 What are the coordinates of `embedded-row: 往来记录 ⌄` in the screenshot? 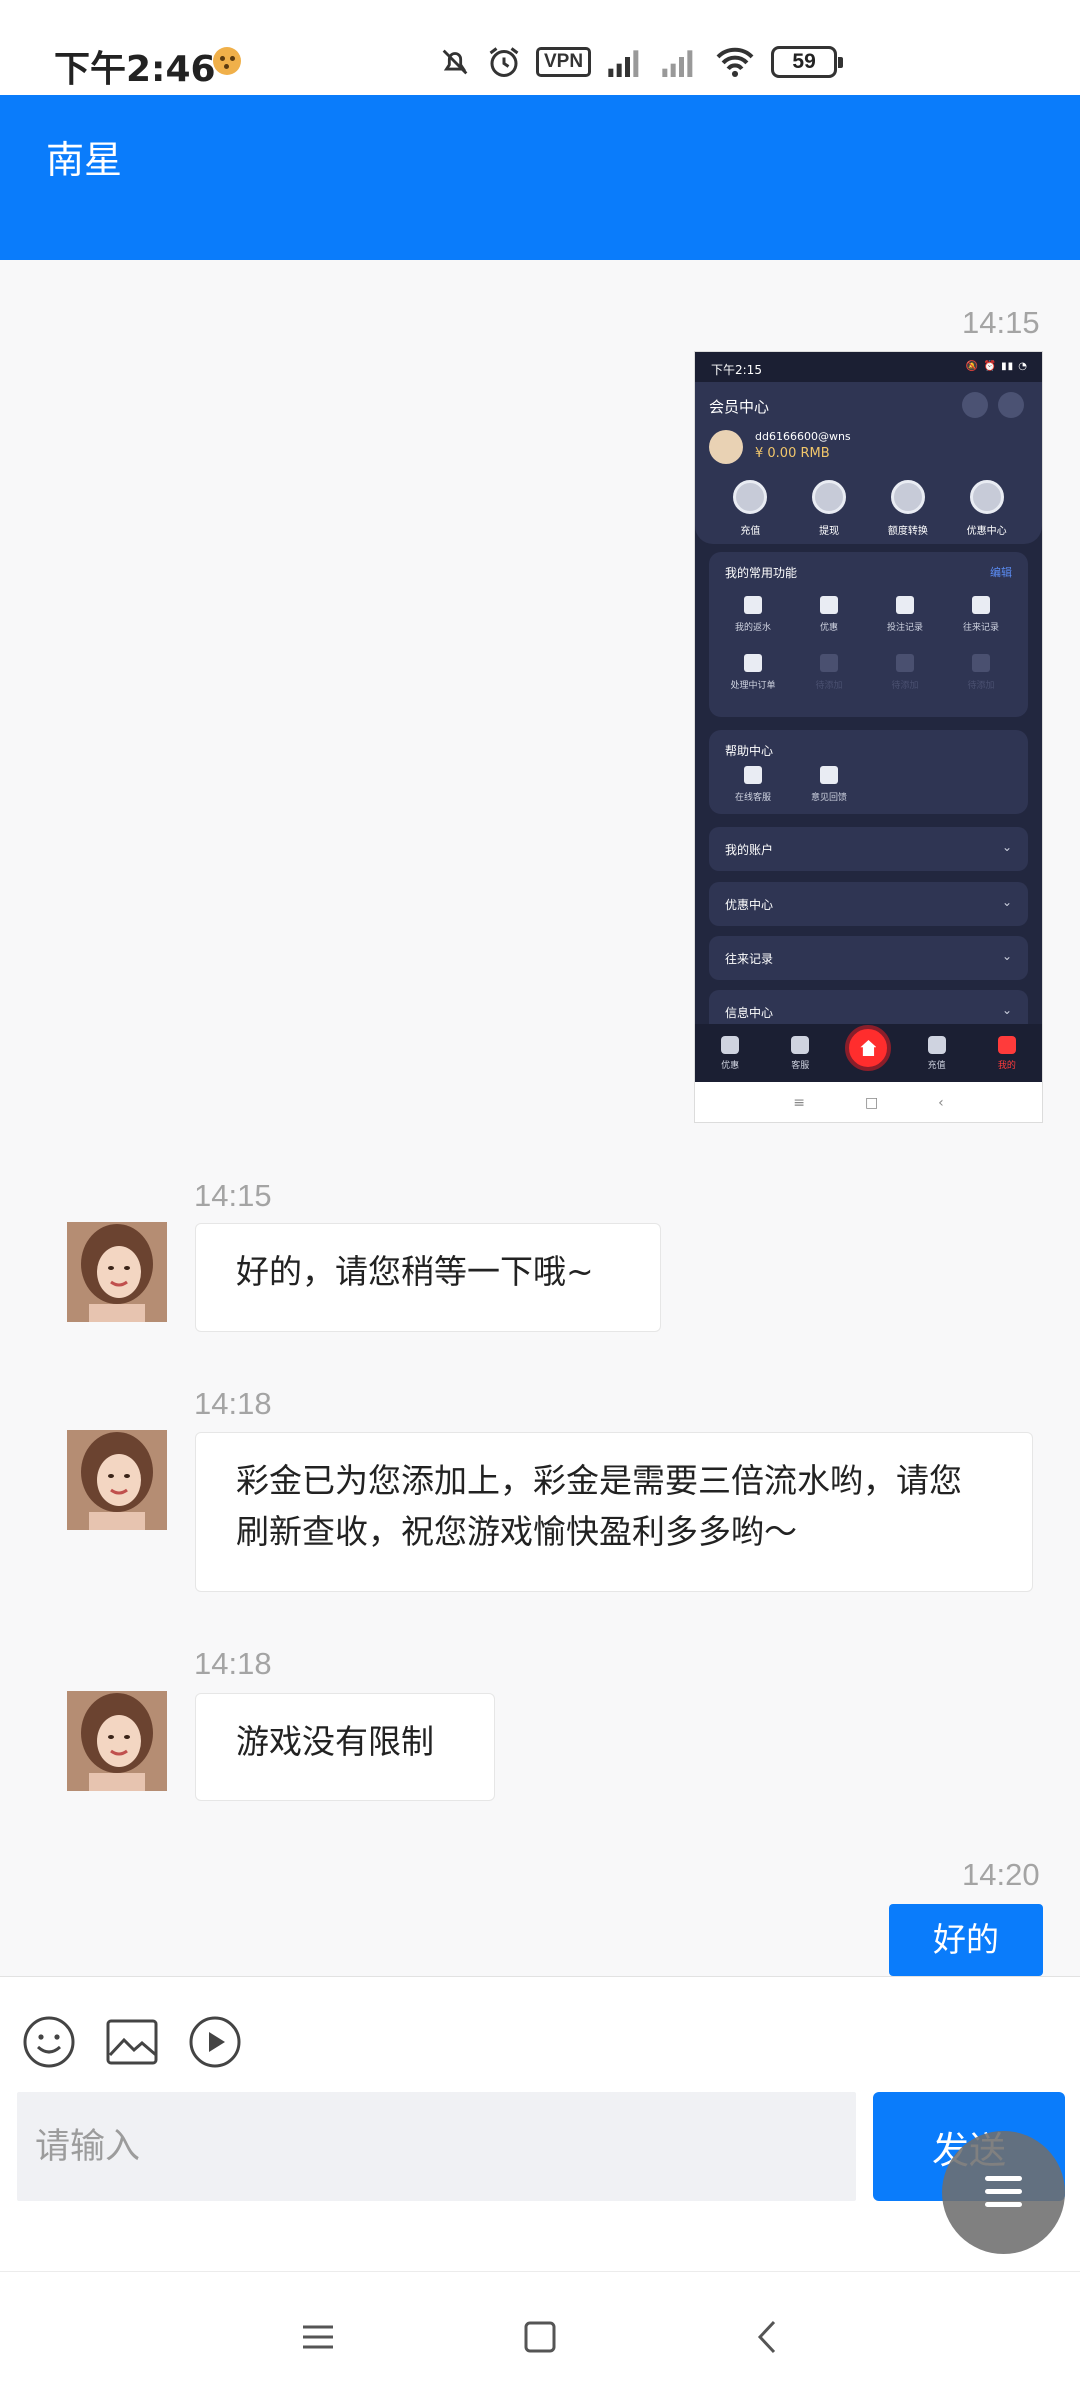 It's located at (868, 958).